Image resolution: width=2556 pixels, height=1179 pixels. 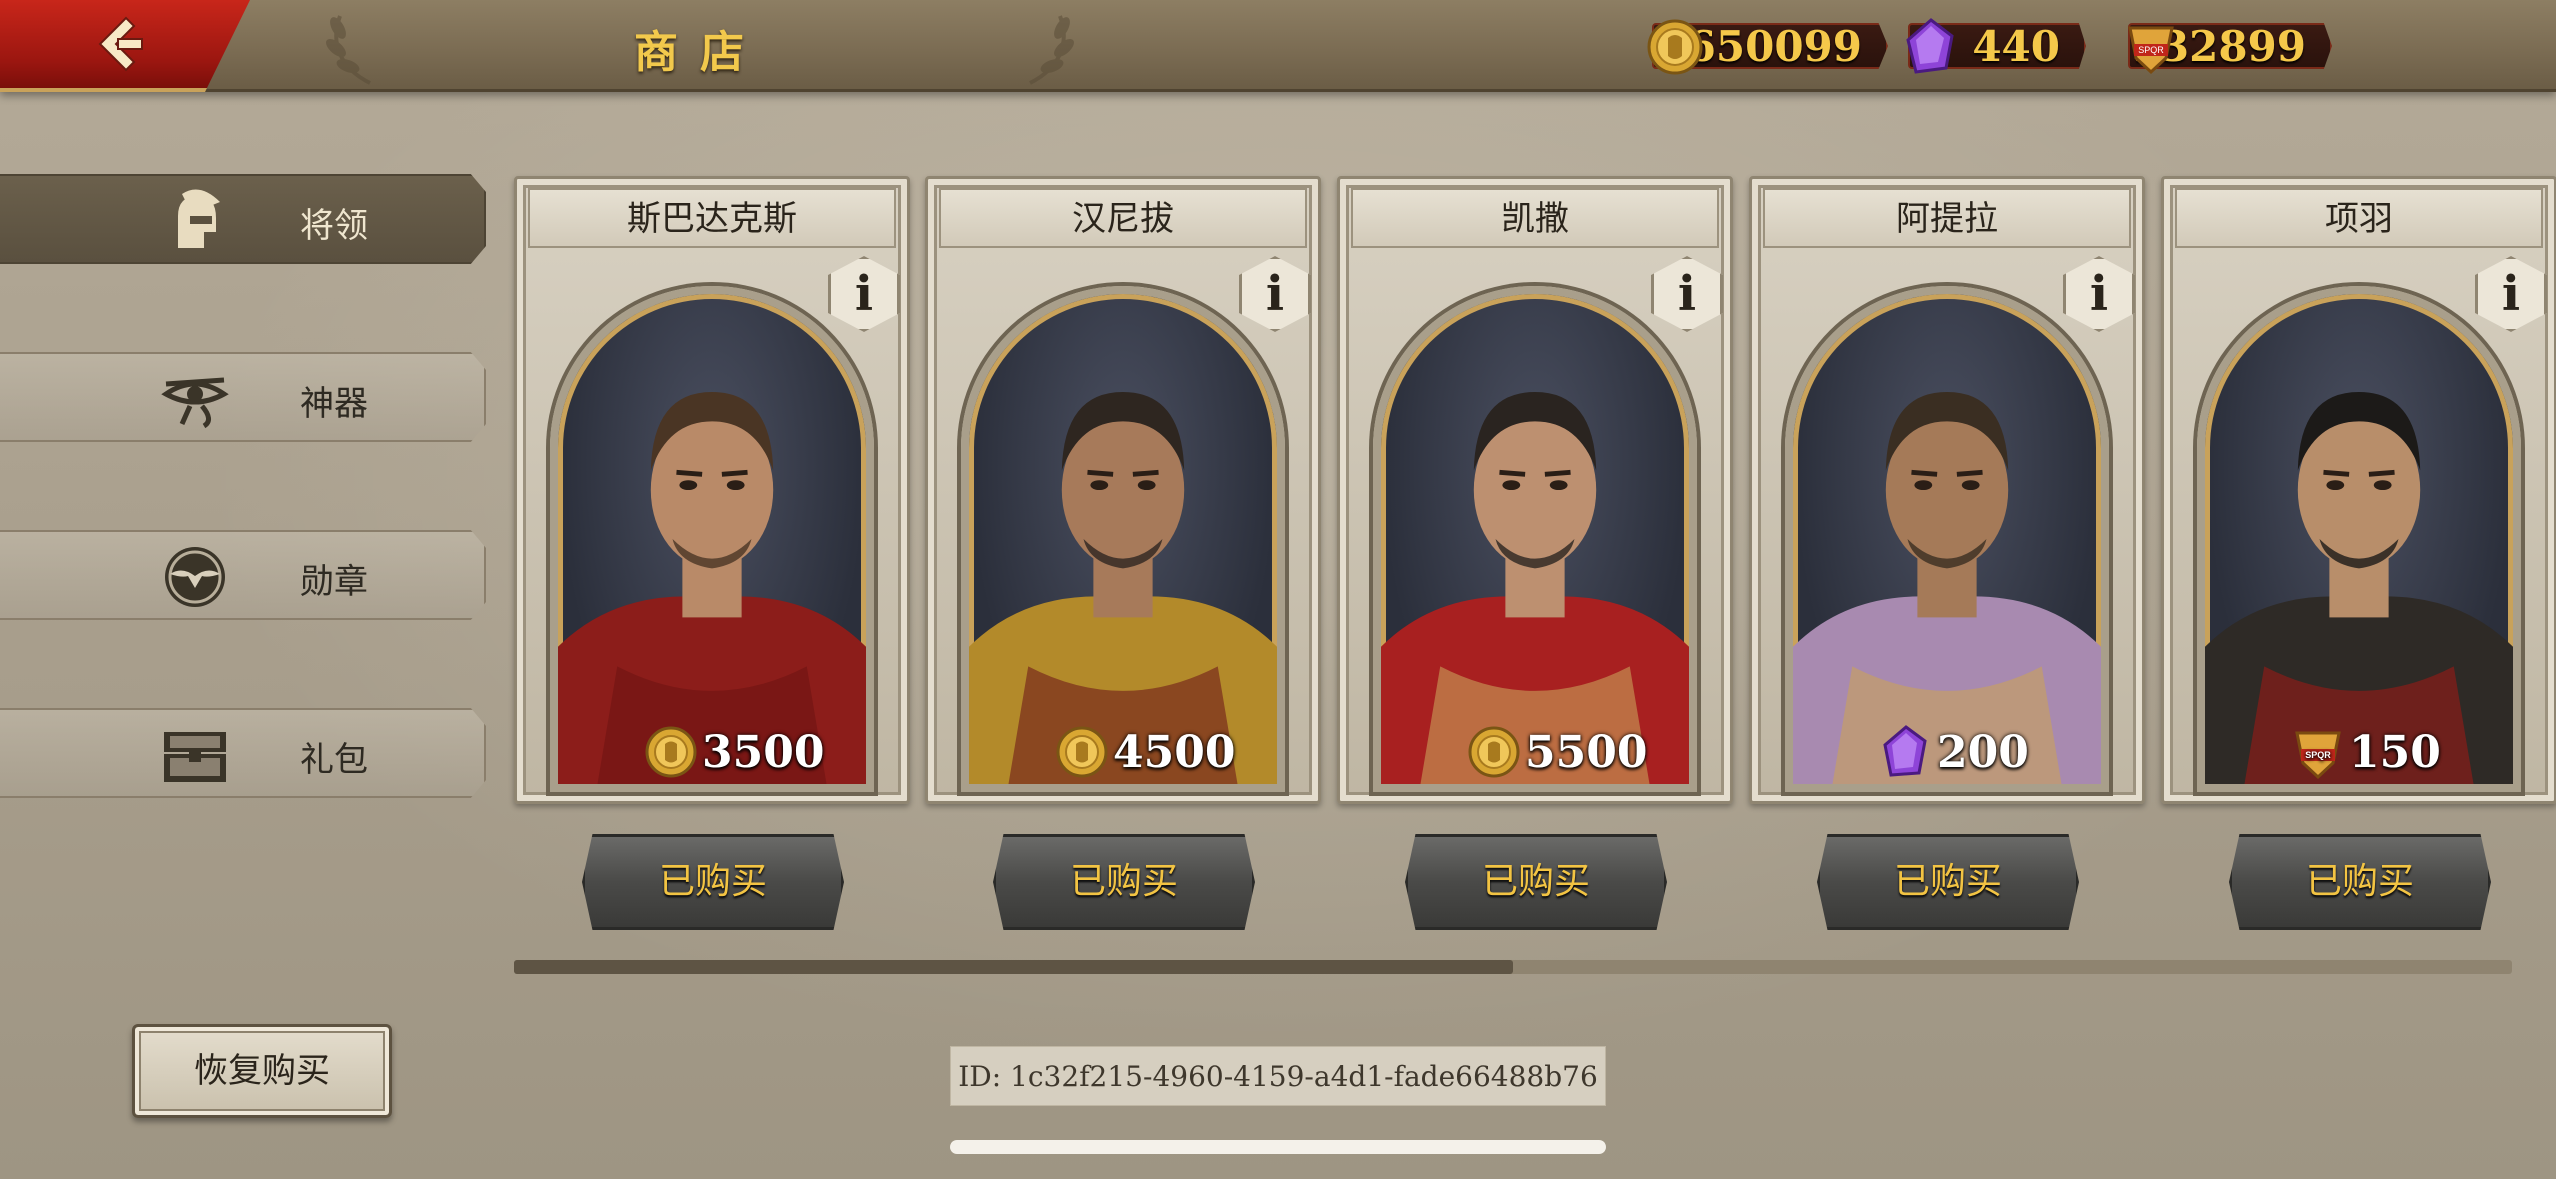 What do you see at coordinates (195, 577) in the screenshot?
I see `eagle-medal-icon` at bounding box center [195, 577].